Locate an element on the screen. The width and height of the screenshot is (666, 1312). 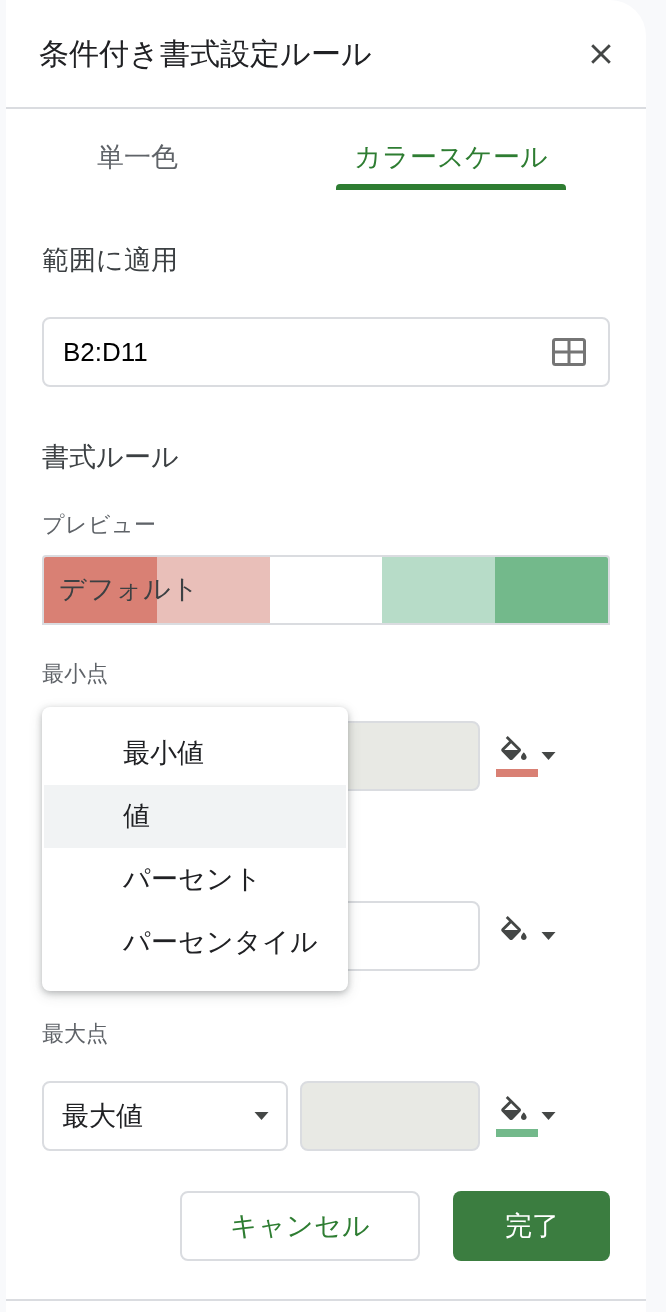
cancel-button: キャンセル is located at coordinates (300, 1226).